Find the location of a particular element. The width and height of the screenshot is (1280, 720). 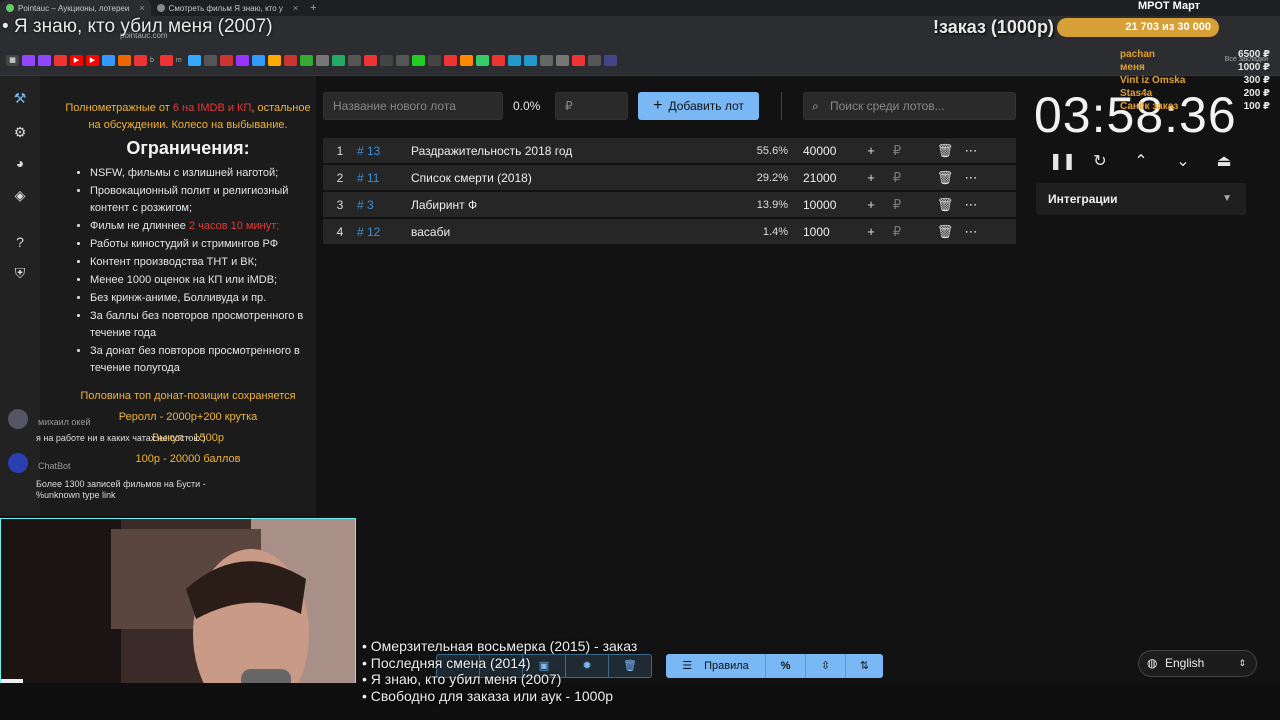

apps-grid-icon: ▦ is located at coordinates (12, 60).